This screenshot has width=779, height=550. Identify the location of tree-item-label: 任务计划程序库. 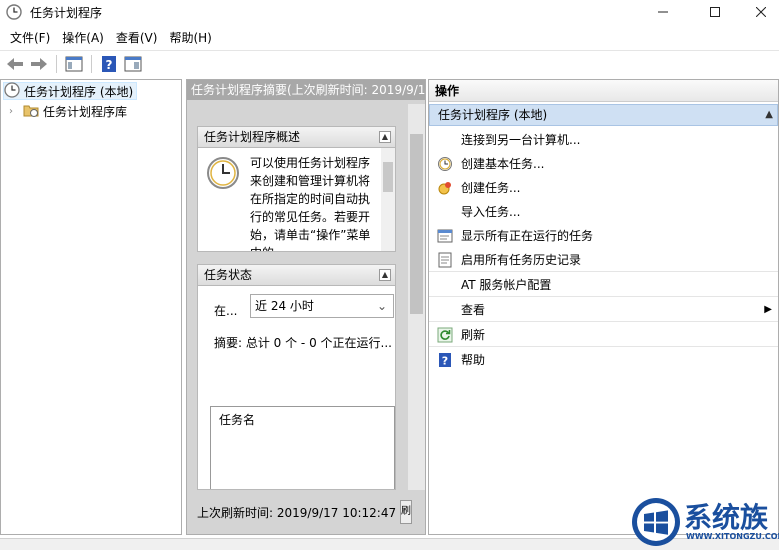
(85, 111).